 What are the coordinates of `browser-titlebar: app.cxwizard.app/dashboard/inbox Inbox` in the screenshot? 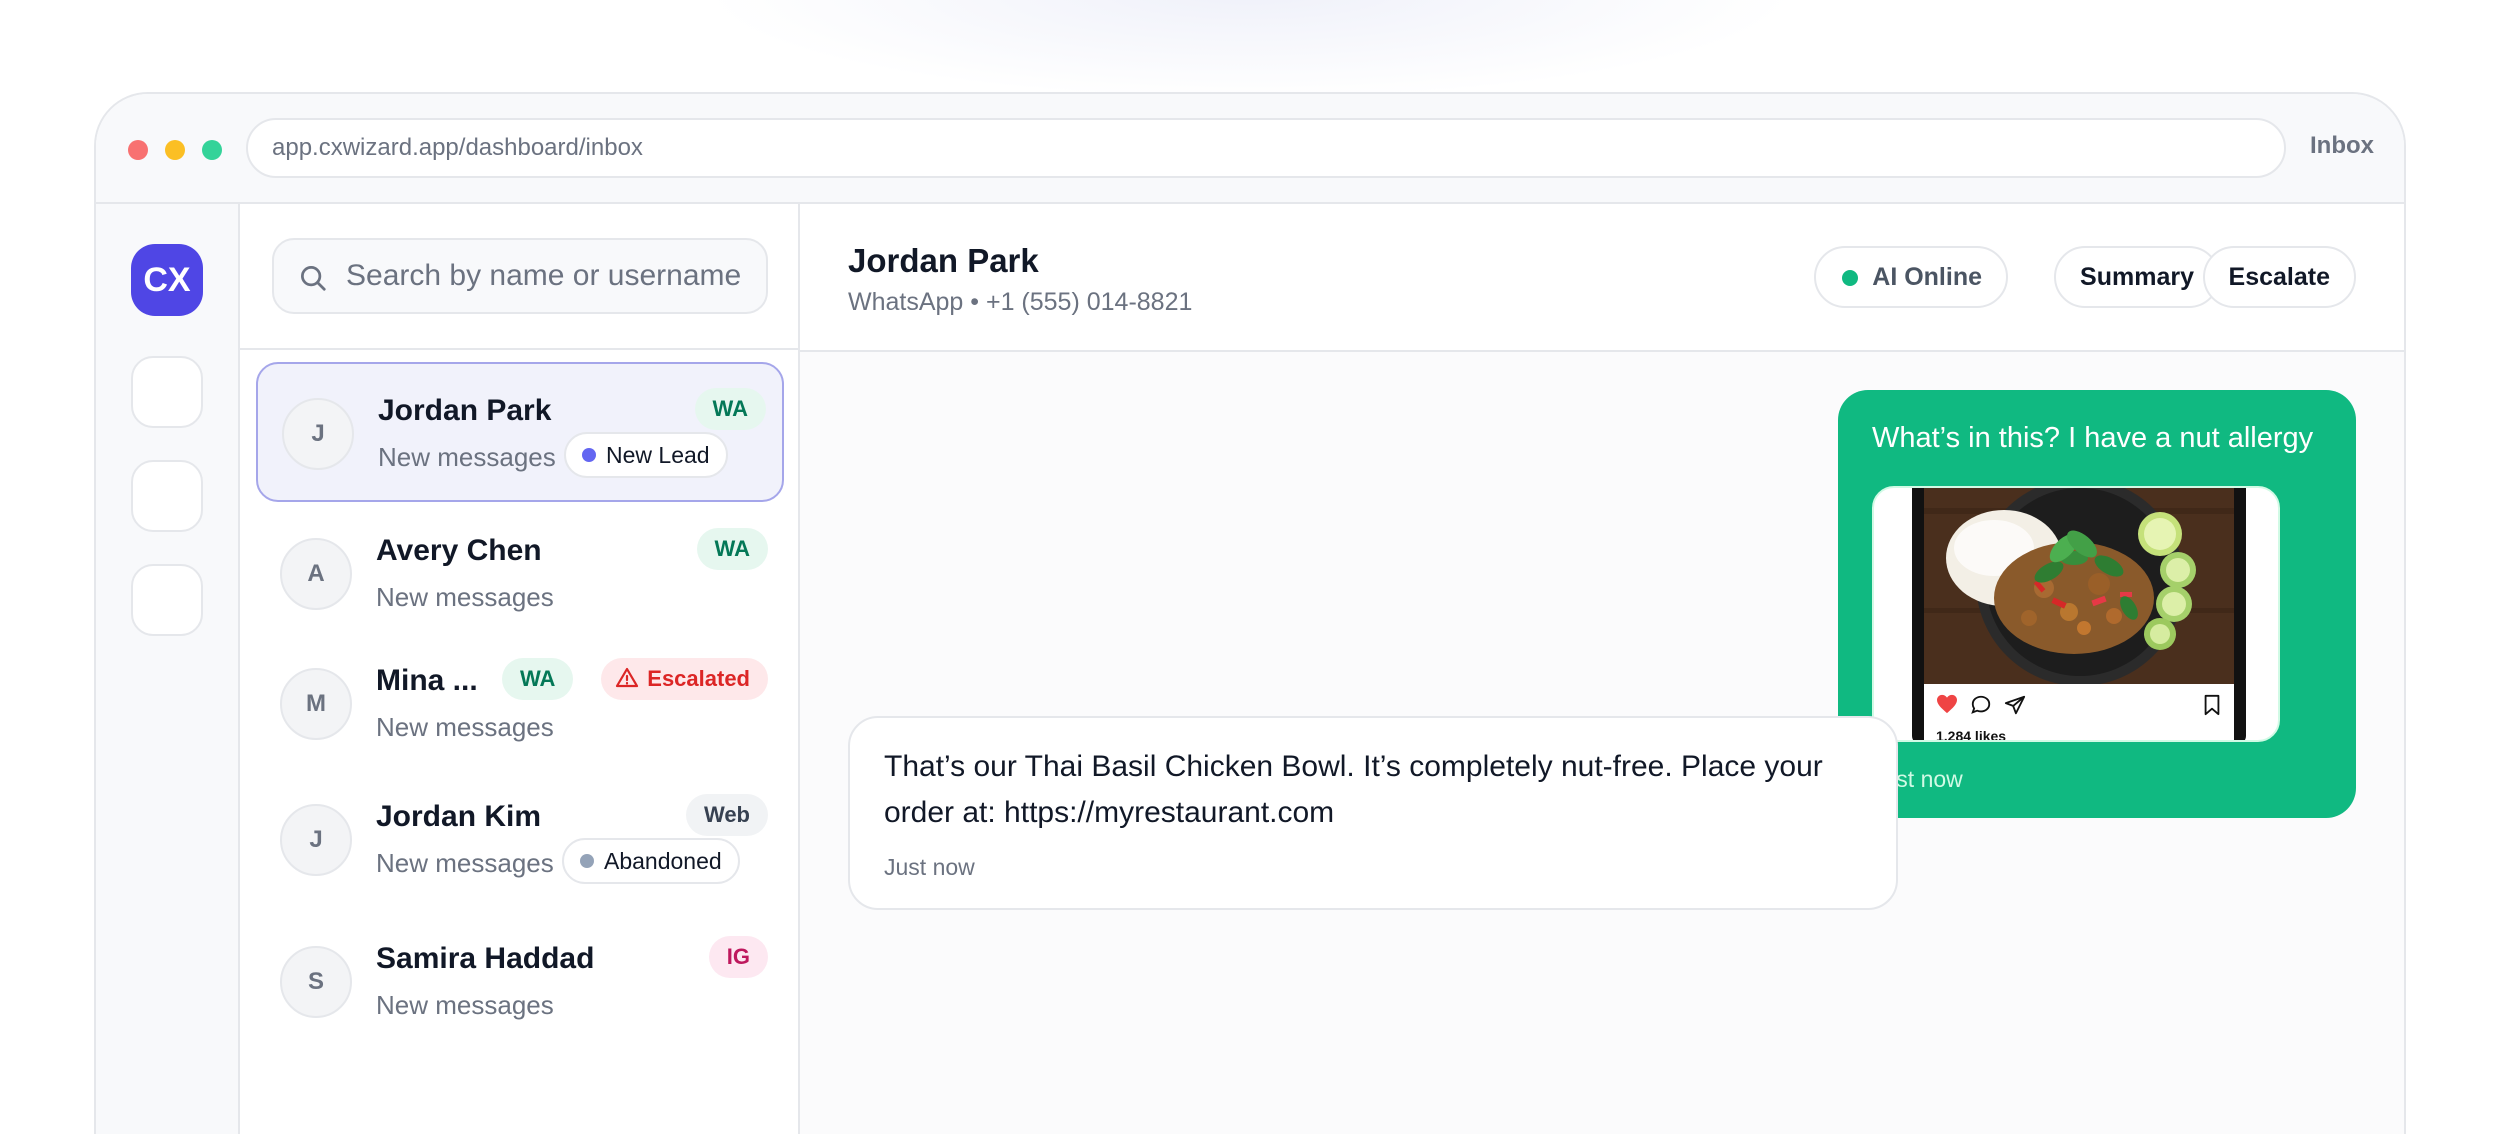 It's located at (1250, 149).